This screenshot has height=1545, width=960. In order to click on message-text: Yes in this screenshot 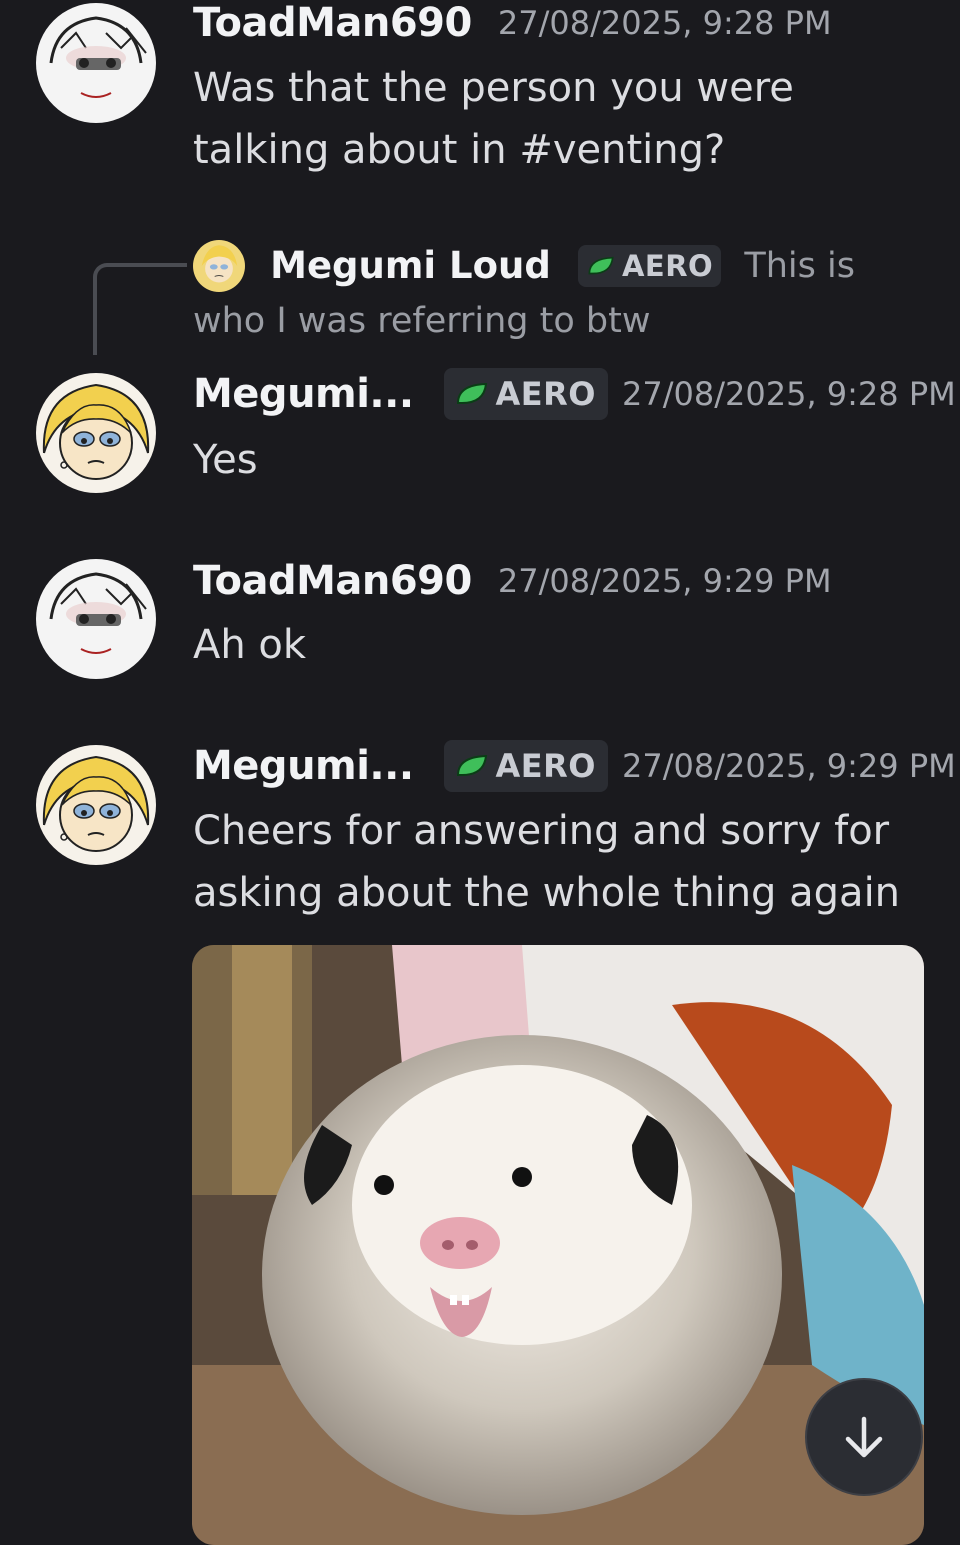, I will do `click(225, 460)`.